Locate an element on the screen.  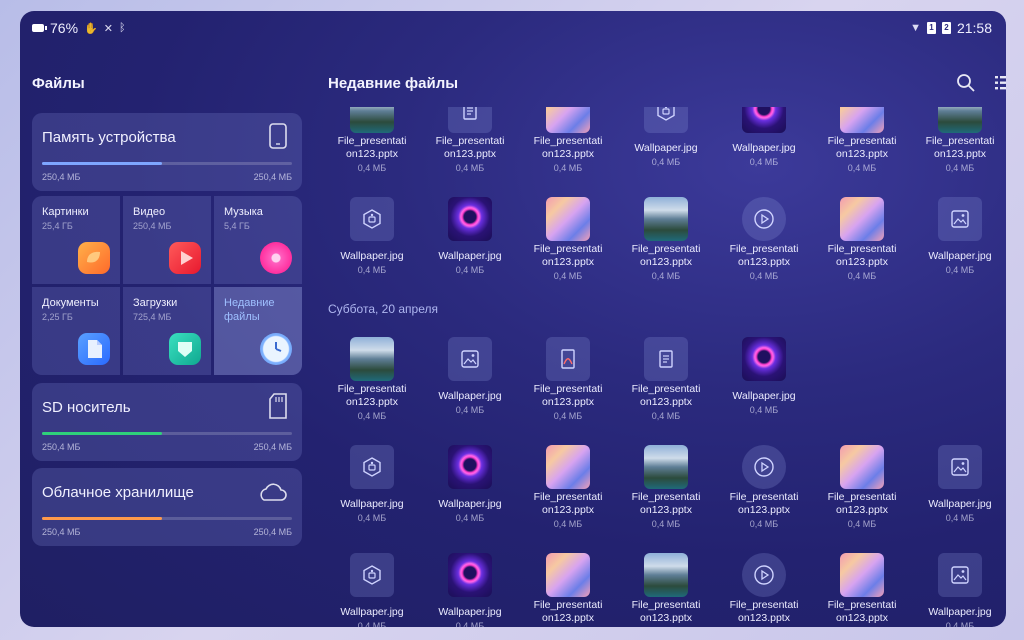
pane-title: Файлы is located at coordinates (58, 83).